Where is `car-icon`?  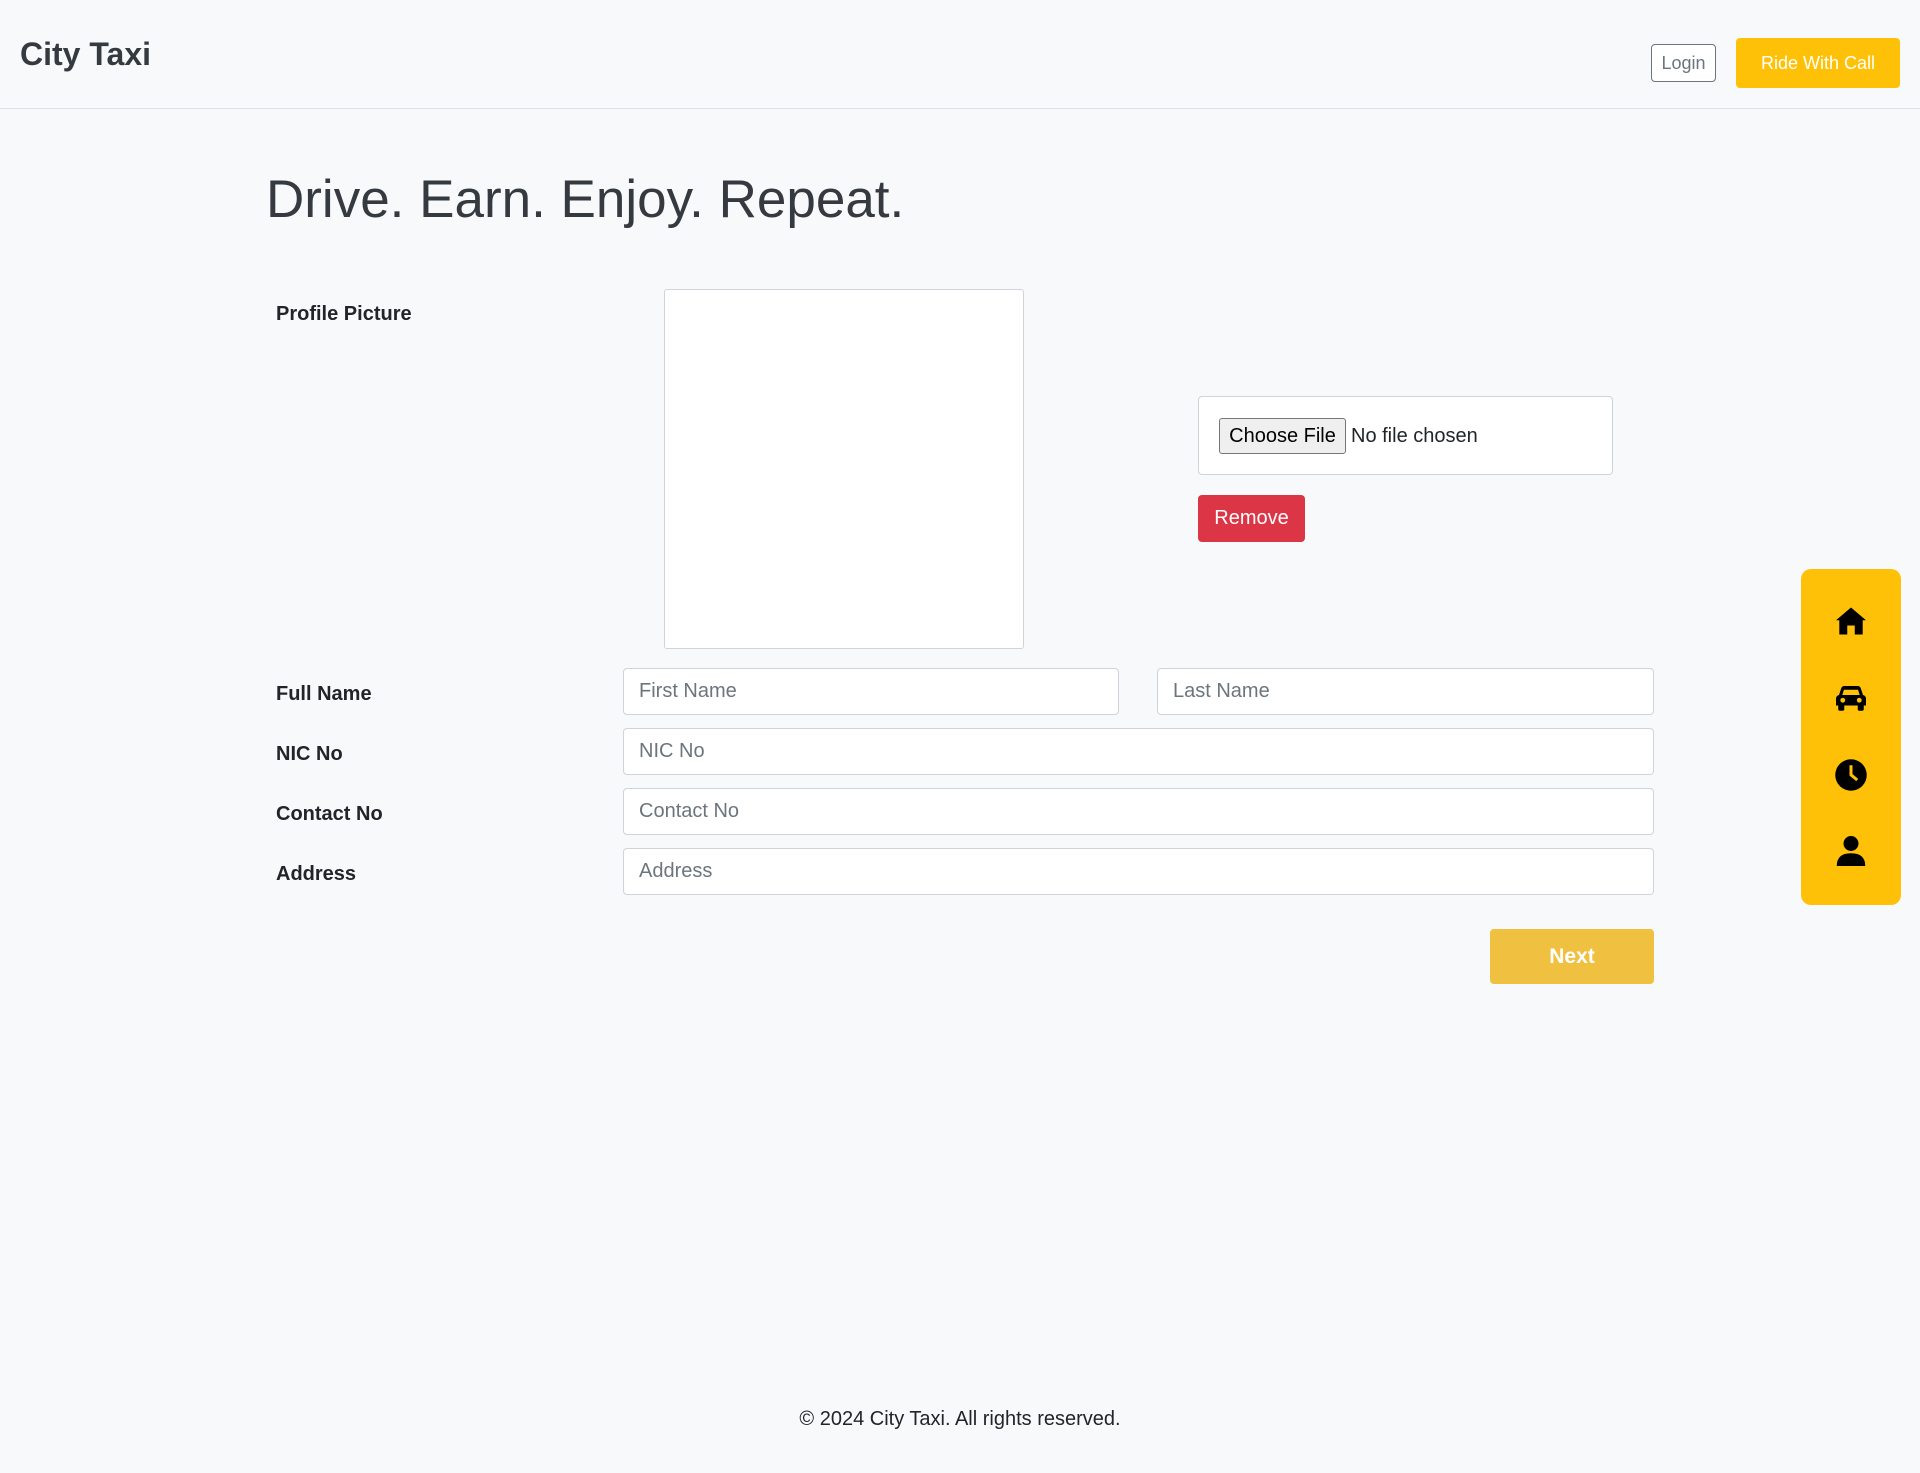
car-icon is located at coordinates (1851, 698).